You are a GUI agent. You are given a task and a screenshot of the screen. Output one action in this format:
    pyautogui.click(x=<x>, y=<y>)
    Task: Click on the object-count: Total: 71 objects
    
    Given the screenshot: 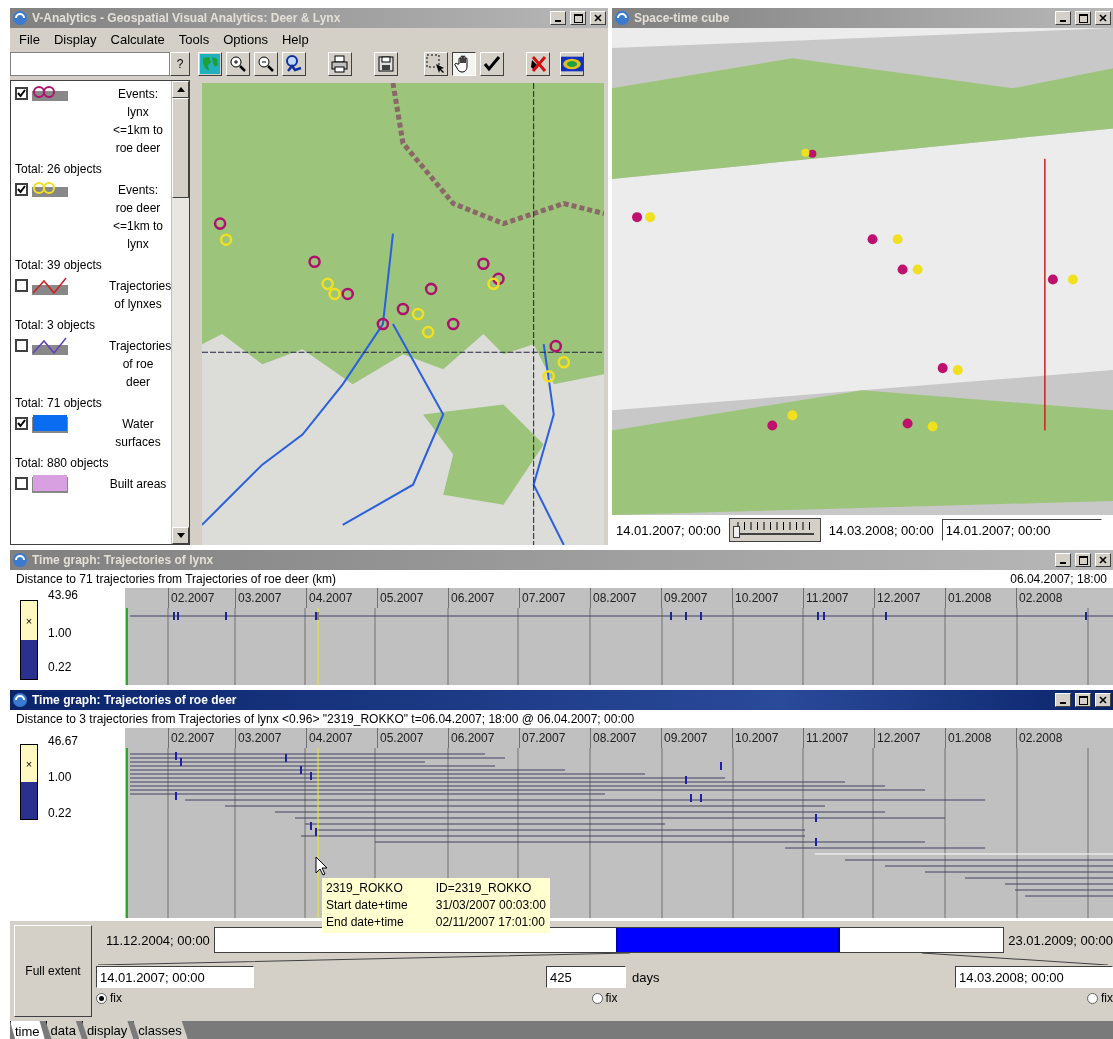 What is the action you would take?
    pyautogui.click(x=59, y=403)
    